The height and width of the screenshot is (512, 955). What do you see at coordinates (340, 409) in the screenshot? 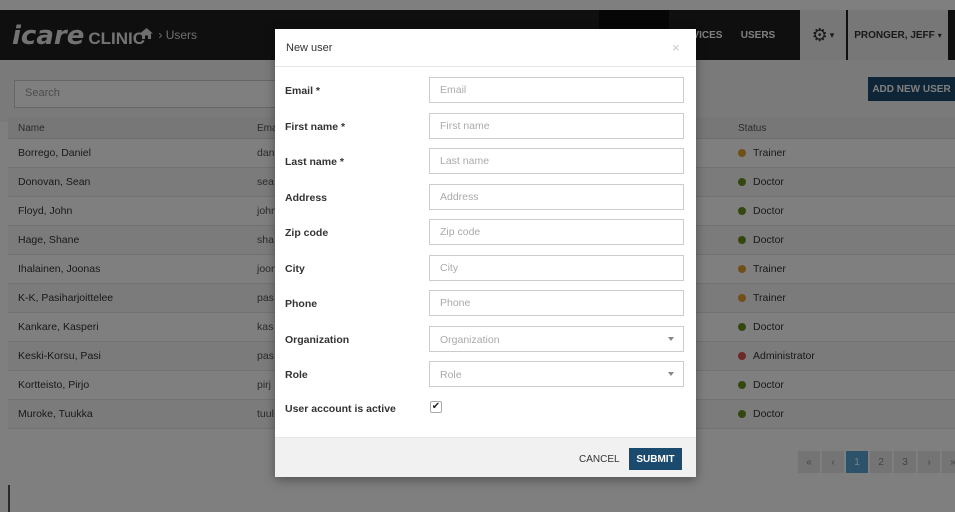
I see `account-active-label: User account is active` at bounding box center [340, 409].